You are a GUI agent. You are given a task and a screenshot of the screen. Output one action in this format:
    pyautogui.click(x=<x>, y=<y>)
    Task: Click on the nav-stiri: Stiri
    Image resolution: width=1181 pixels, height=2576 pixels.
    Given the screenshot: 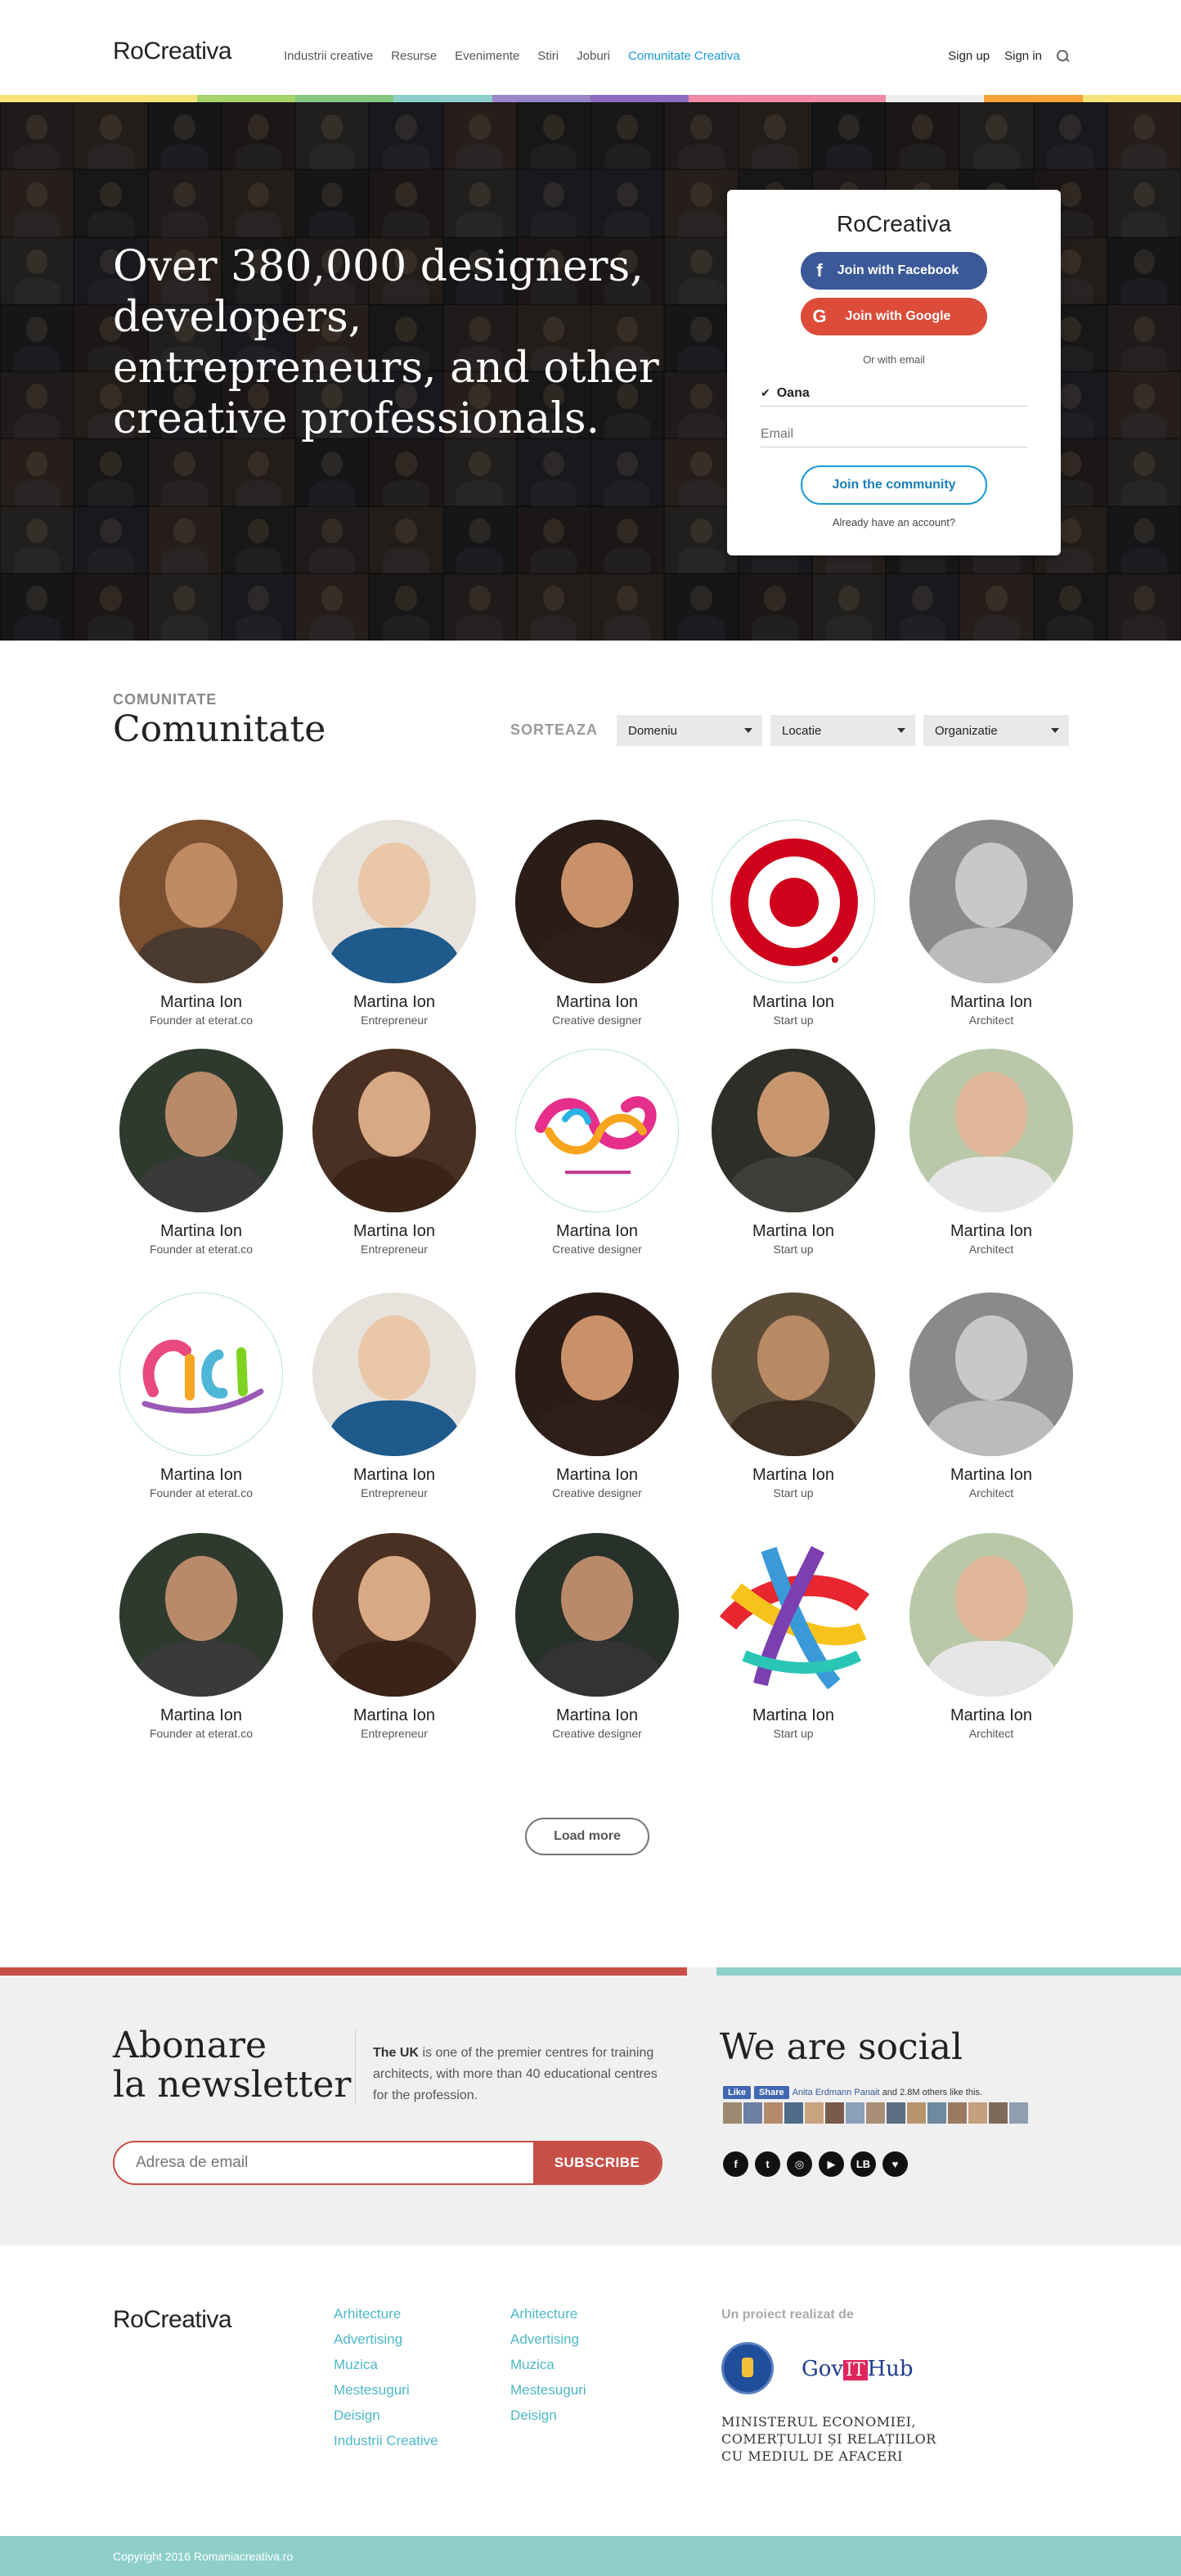 What is the action you would take?
    pyautogui.click(x=548, y=56)
    